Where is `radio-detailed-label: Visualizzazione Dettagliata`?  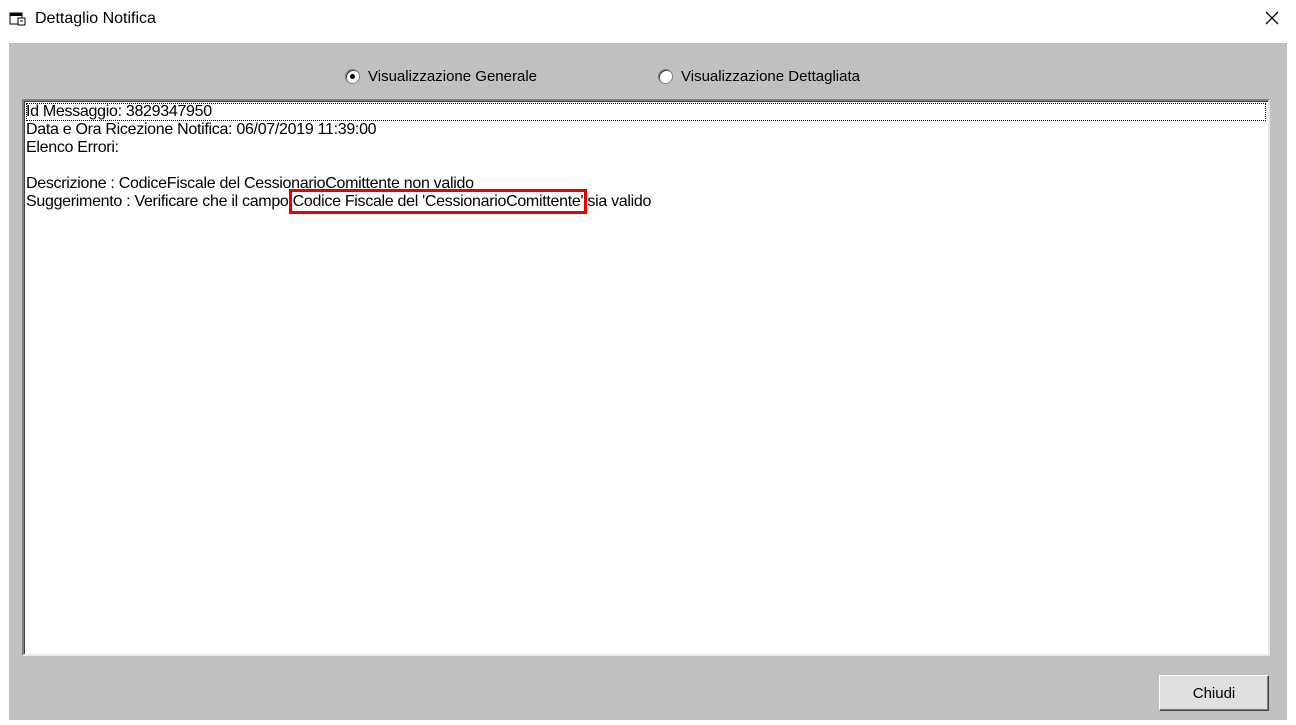
radio-detailed-label: Visualizzazione Dettagliata is located at coordinates (770, 76).